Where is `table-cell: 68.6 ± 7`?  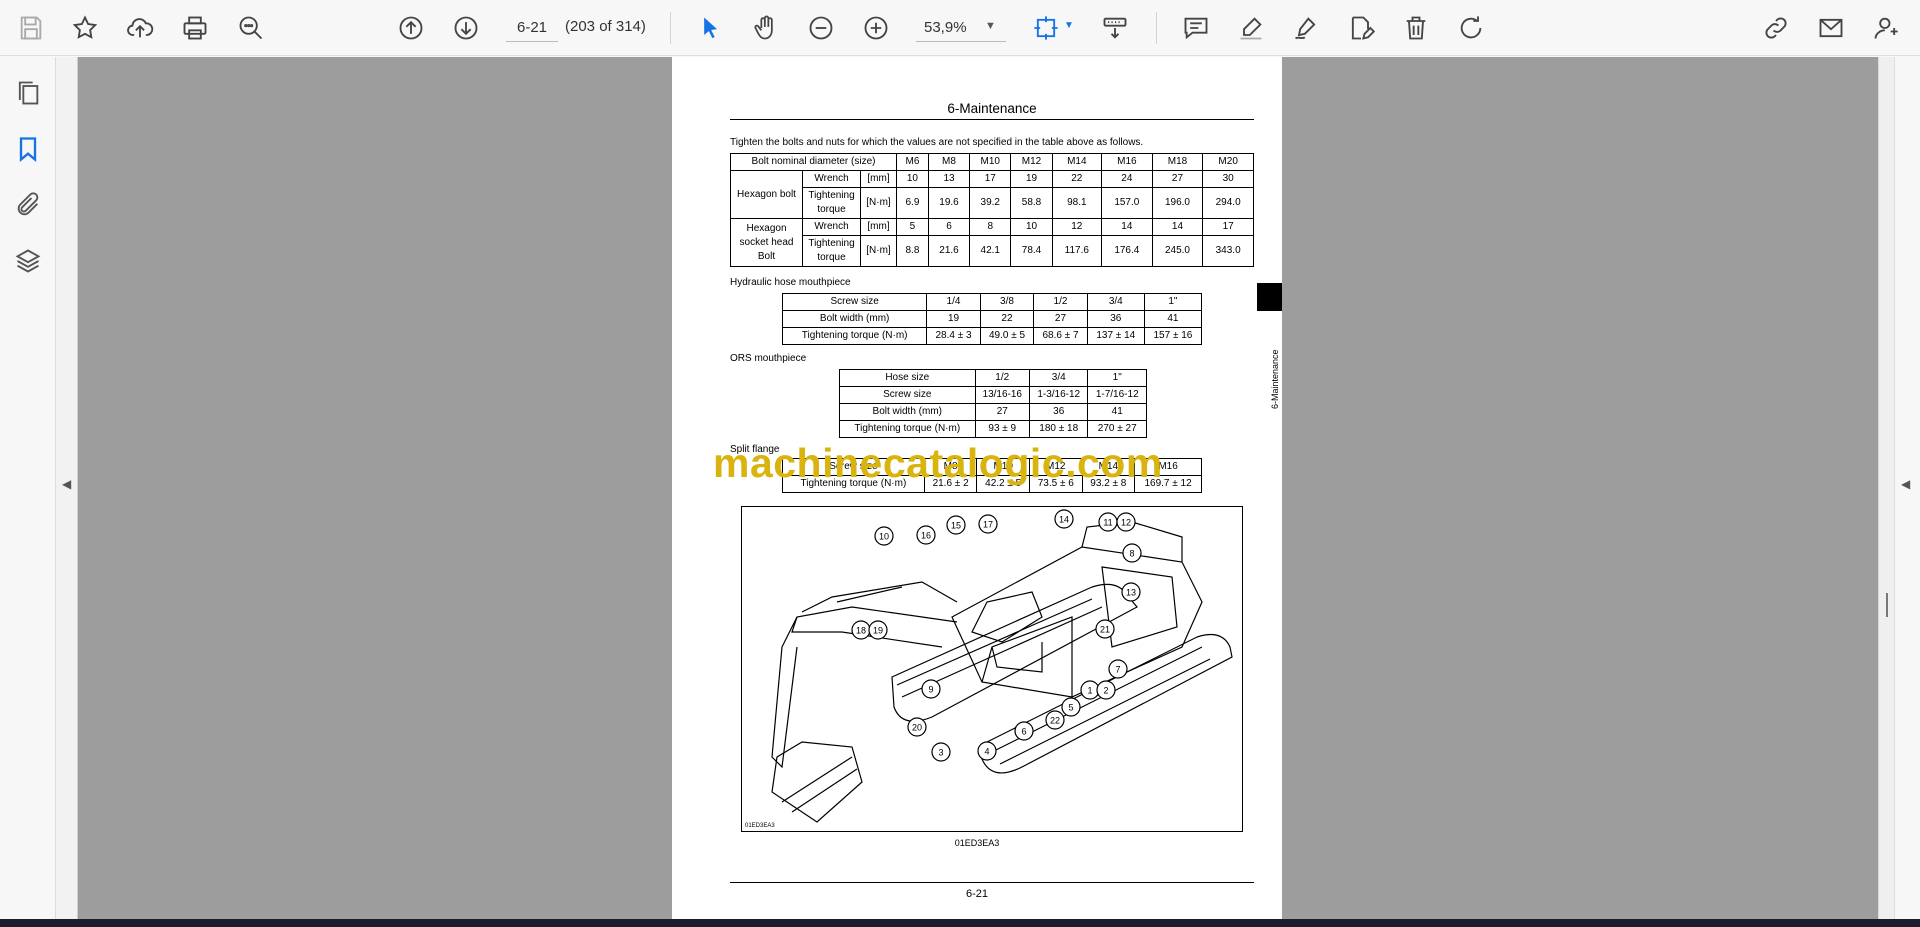 table-cell: 68.6 ± 7 is located at coordinates (1060, 336).